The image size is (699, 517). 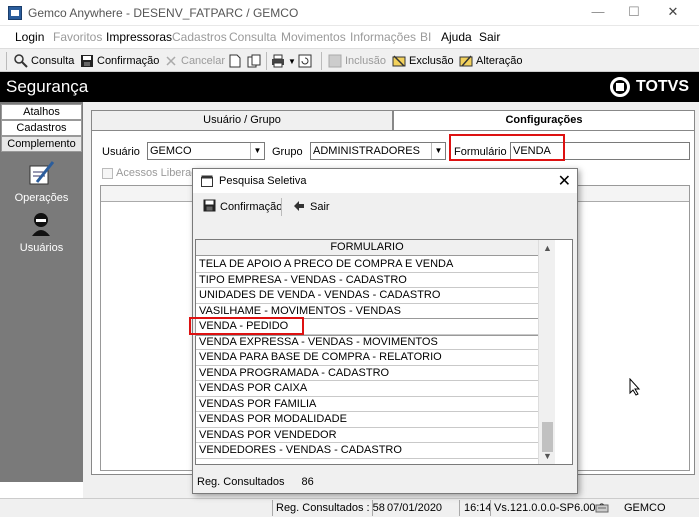 What do you see at coordinates (41, 224) in the screenshot?
I see `users-icon` at bounding box center [41, 224].